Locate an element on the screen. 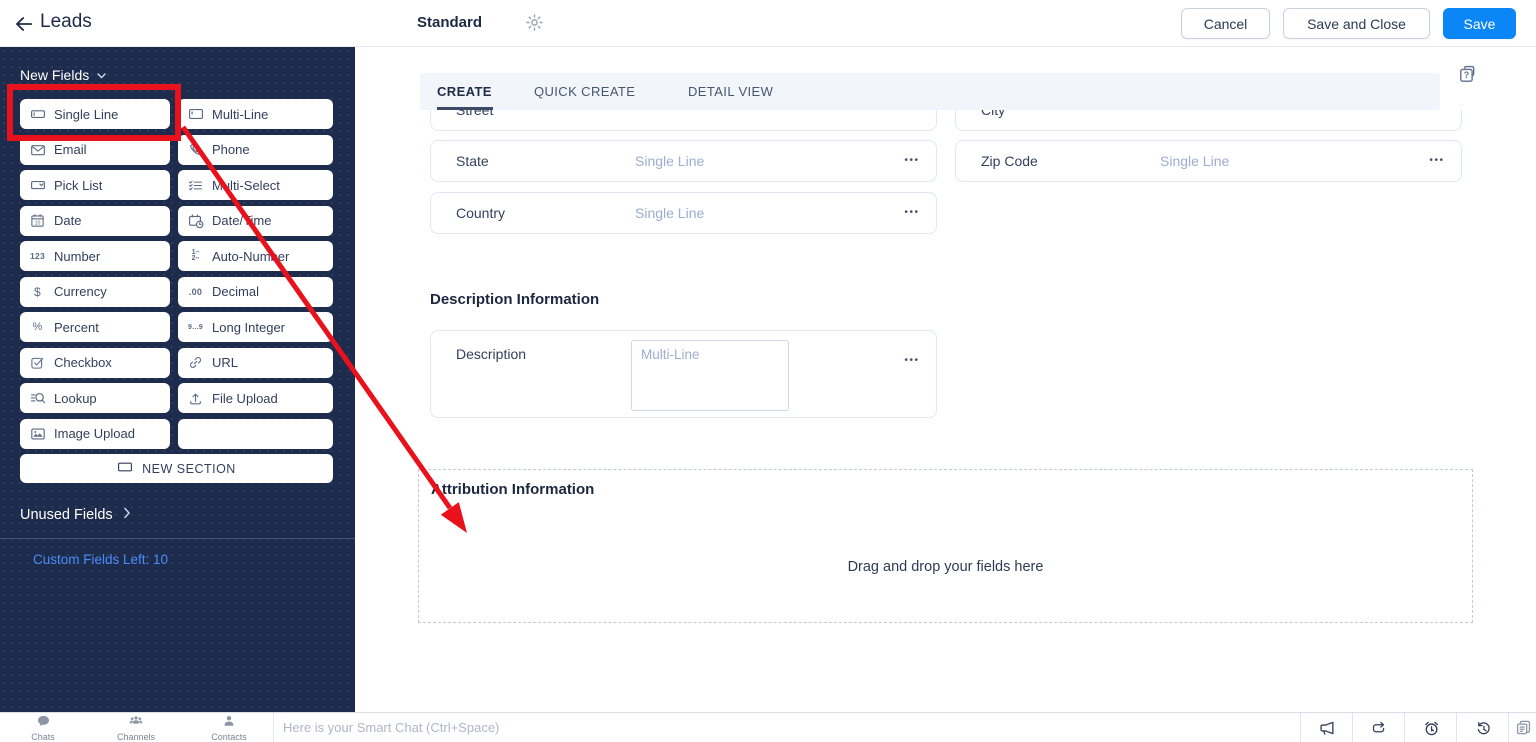 The width and height of the screenshot is (1536, 742). phone-icon is located at coordinates (195, 149).